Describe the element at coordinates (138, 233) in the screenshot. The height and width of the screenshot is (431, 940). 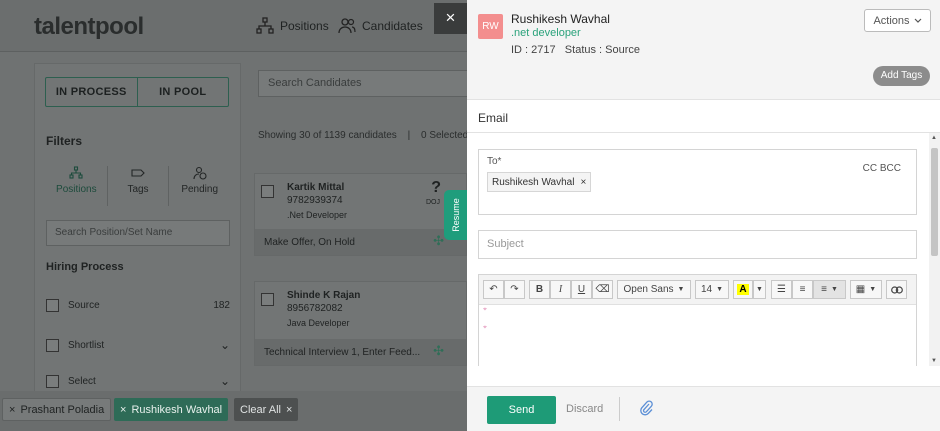
I see `search-position-input: Search Position/Set Name` at that location.